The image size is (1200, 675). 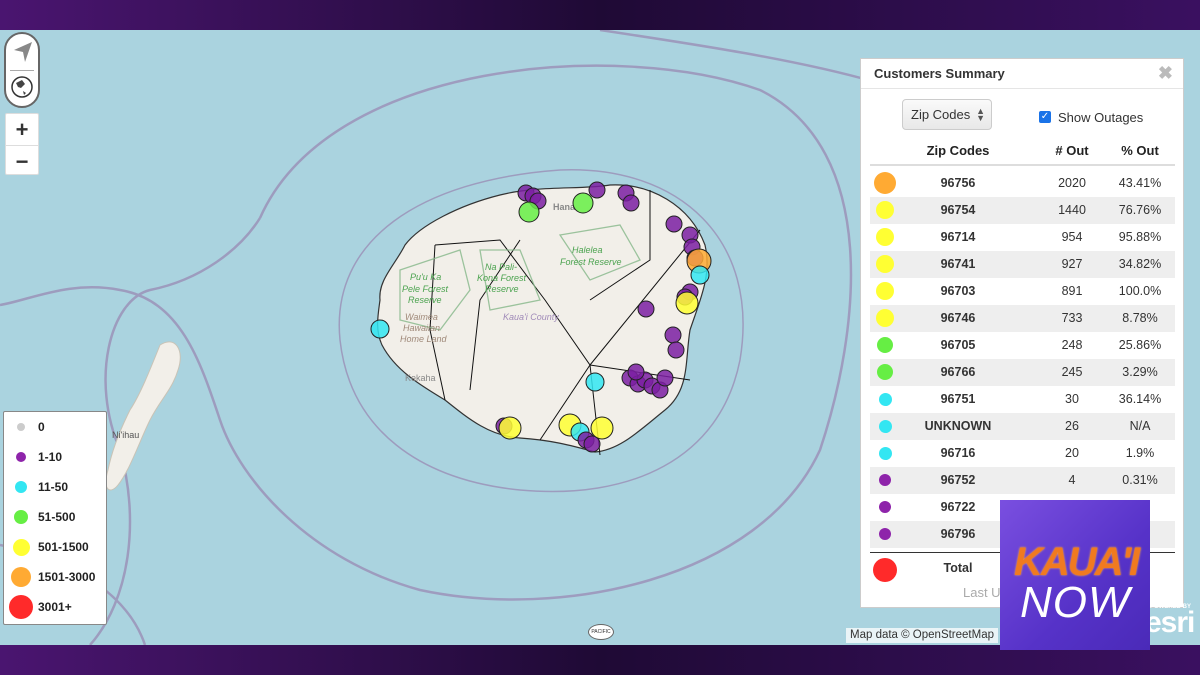 I want to click on table-row: 96703 891 100.0%, so click(x=1022, y=291).